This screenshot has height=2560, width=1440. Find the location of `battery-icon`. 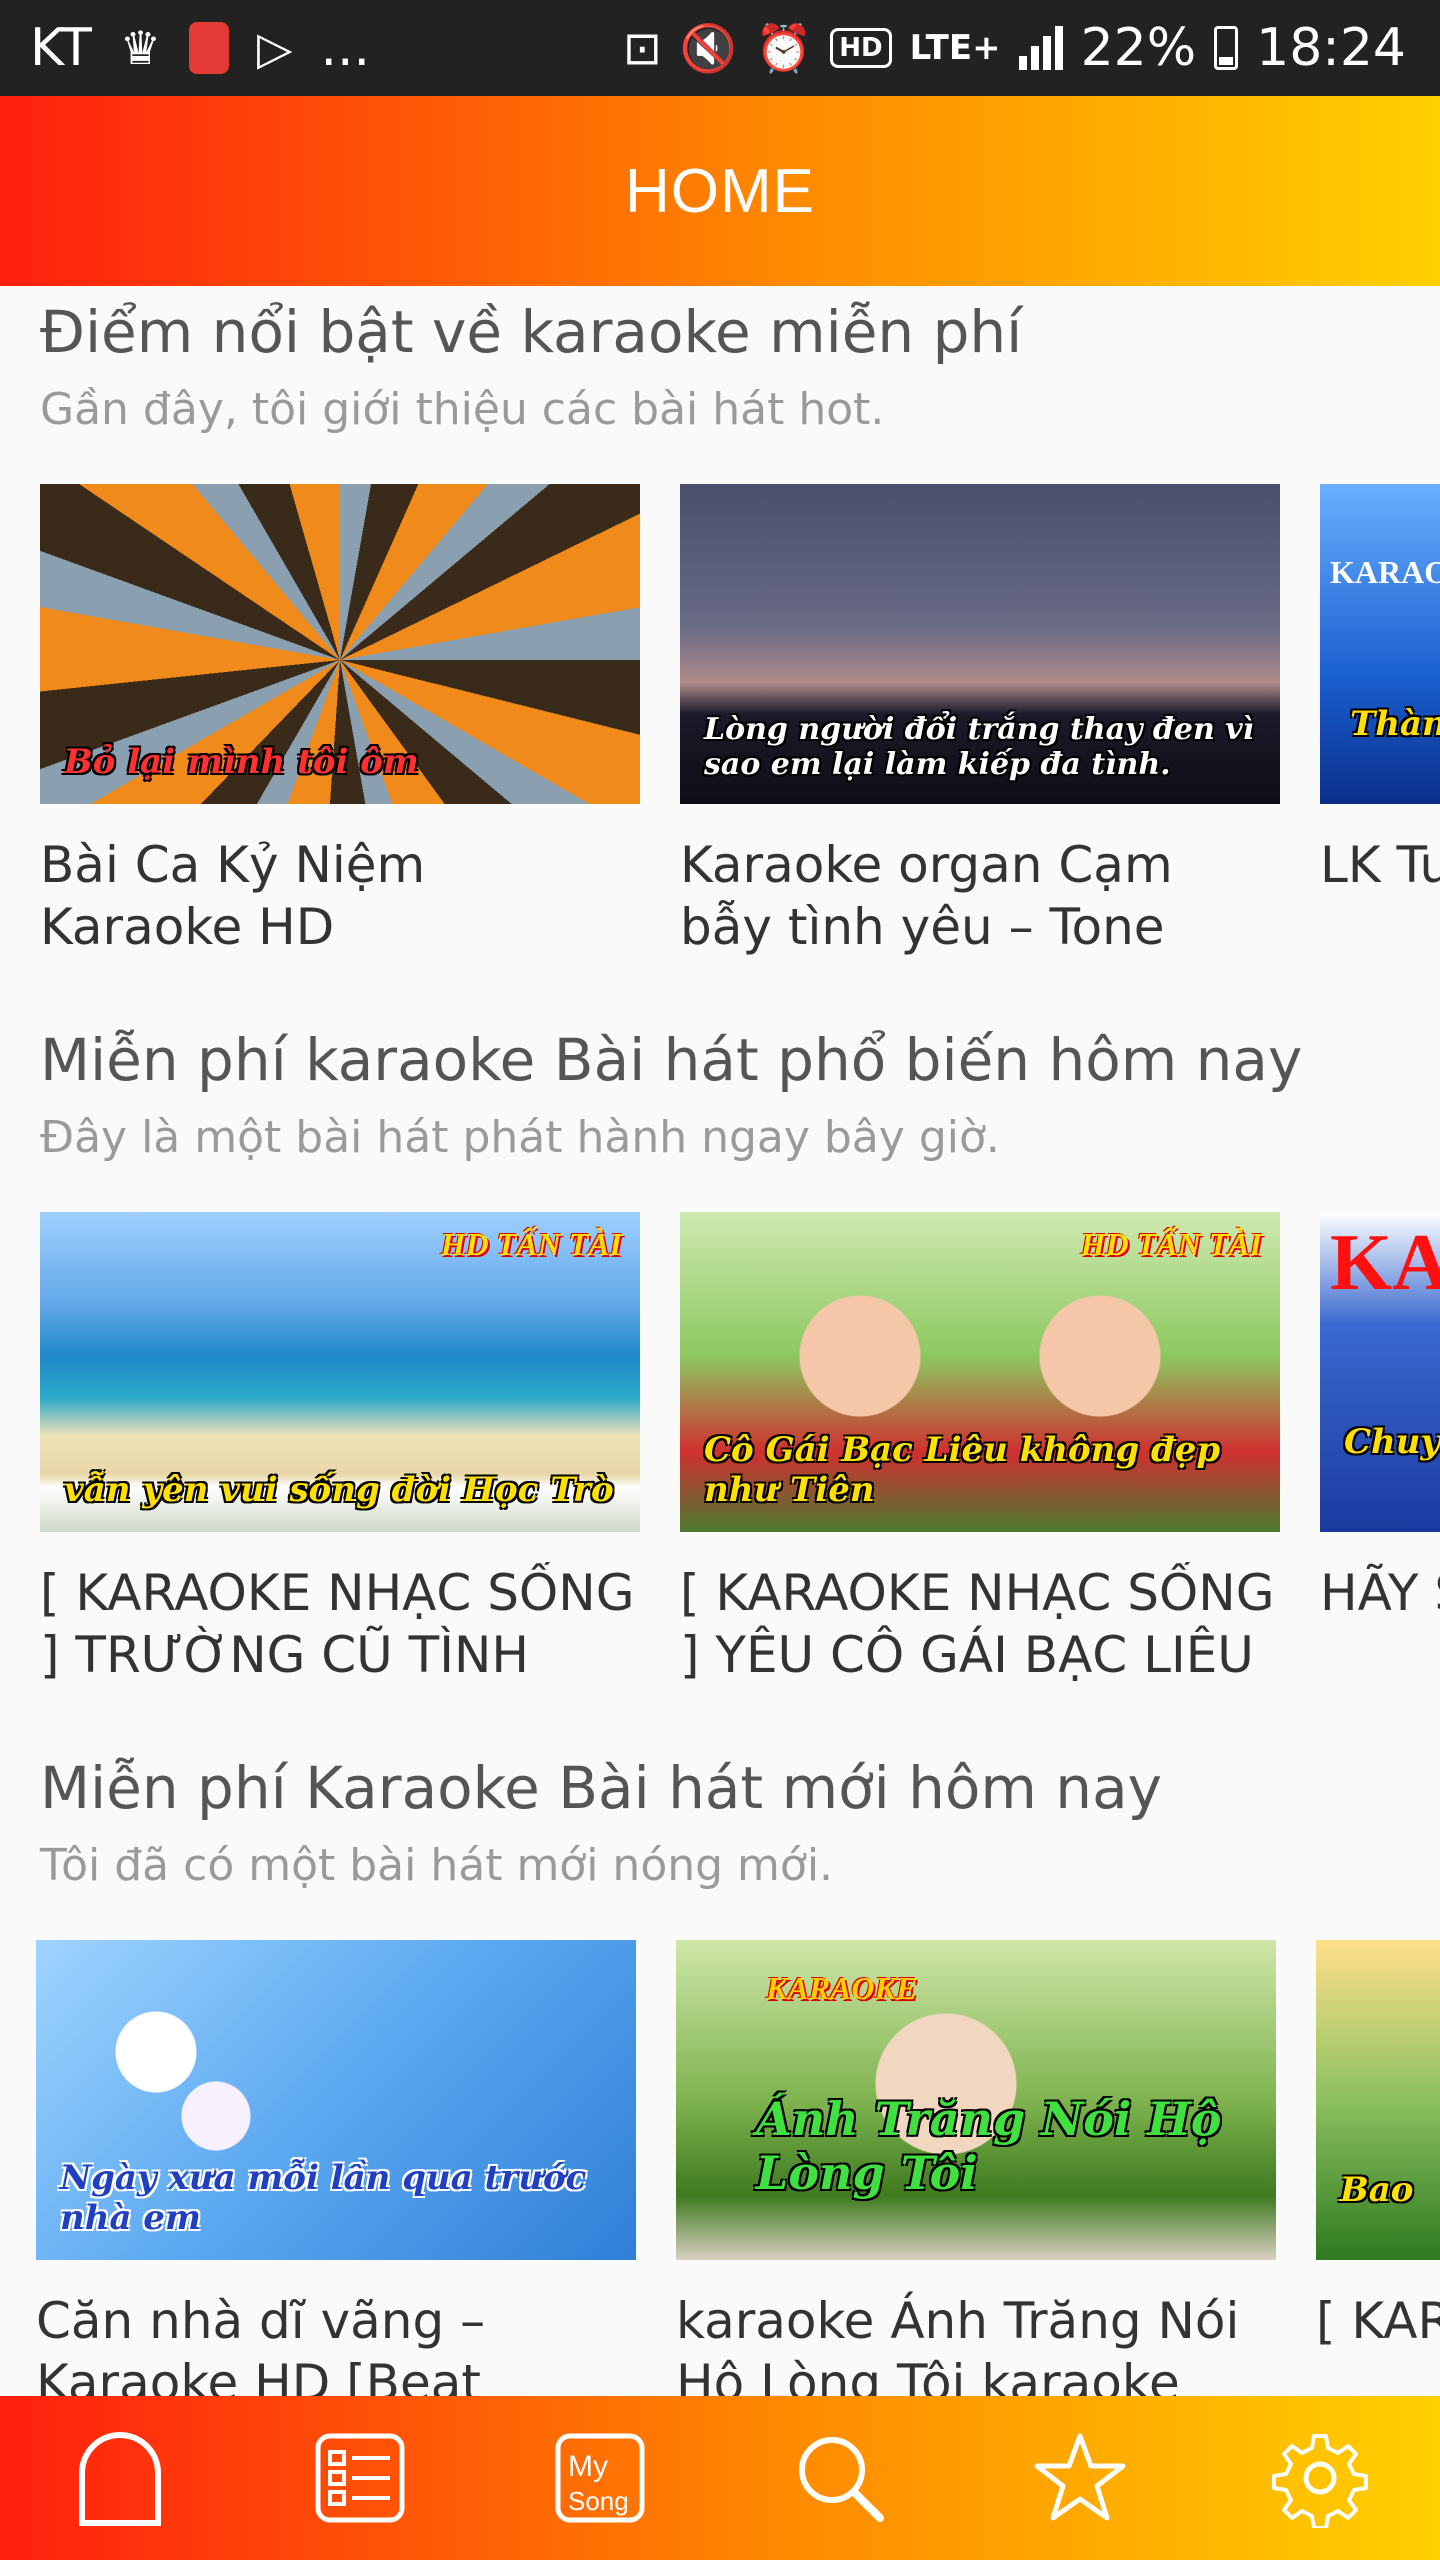

battery-icon is located at coordinates (1226, 48).